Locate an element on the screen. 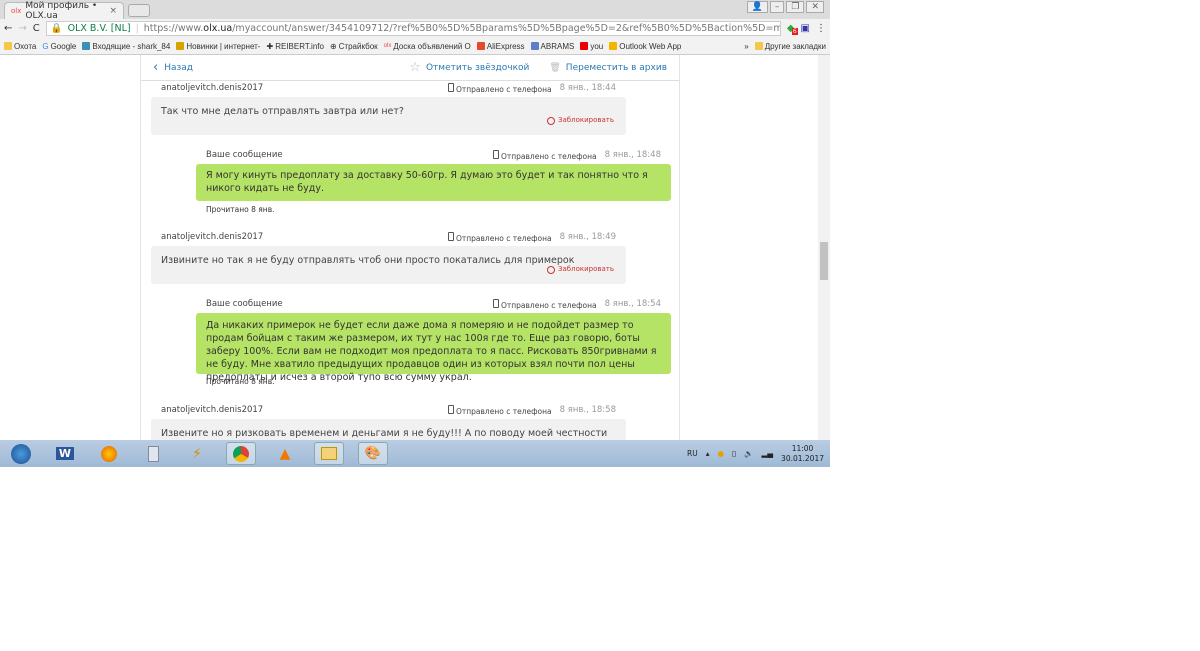 The image size is (1200, 651). back-icon: ← is located at coordinates (8, 28).